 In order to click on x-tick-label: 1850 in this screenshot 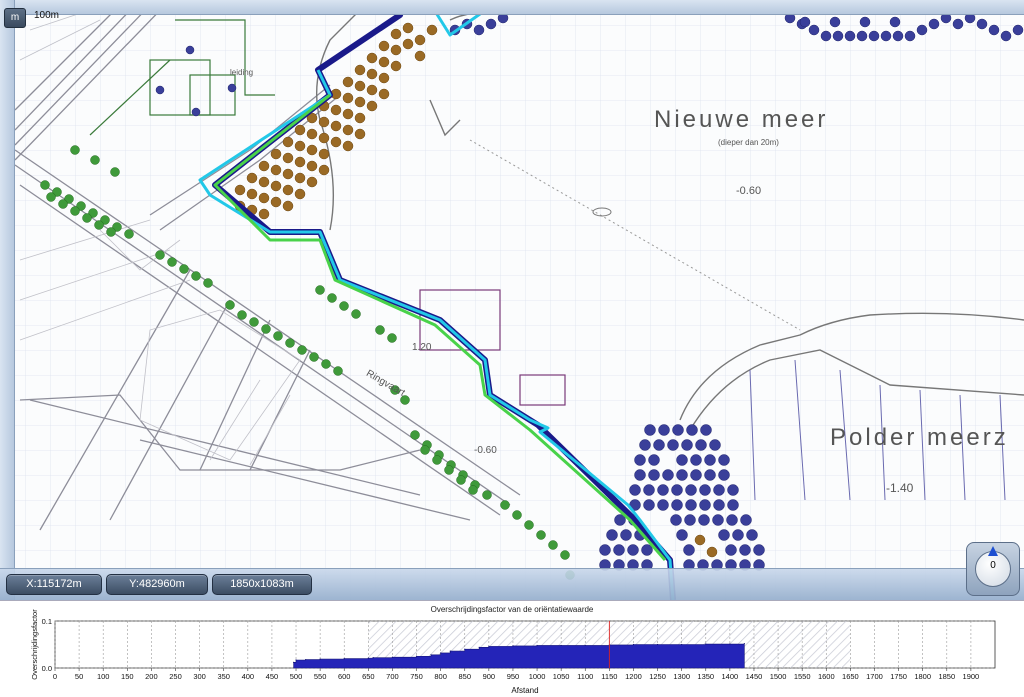, I will do `click(946, 676)`.